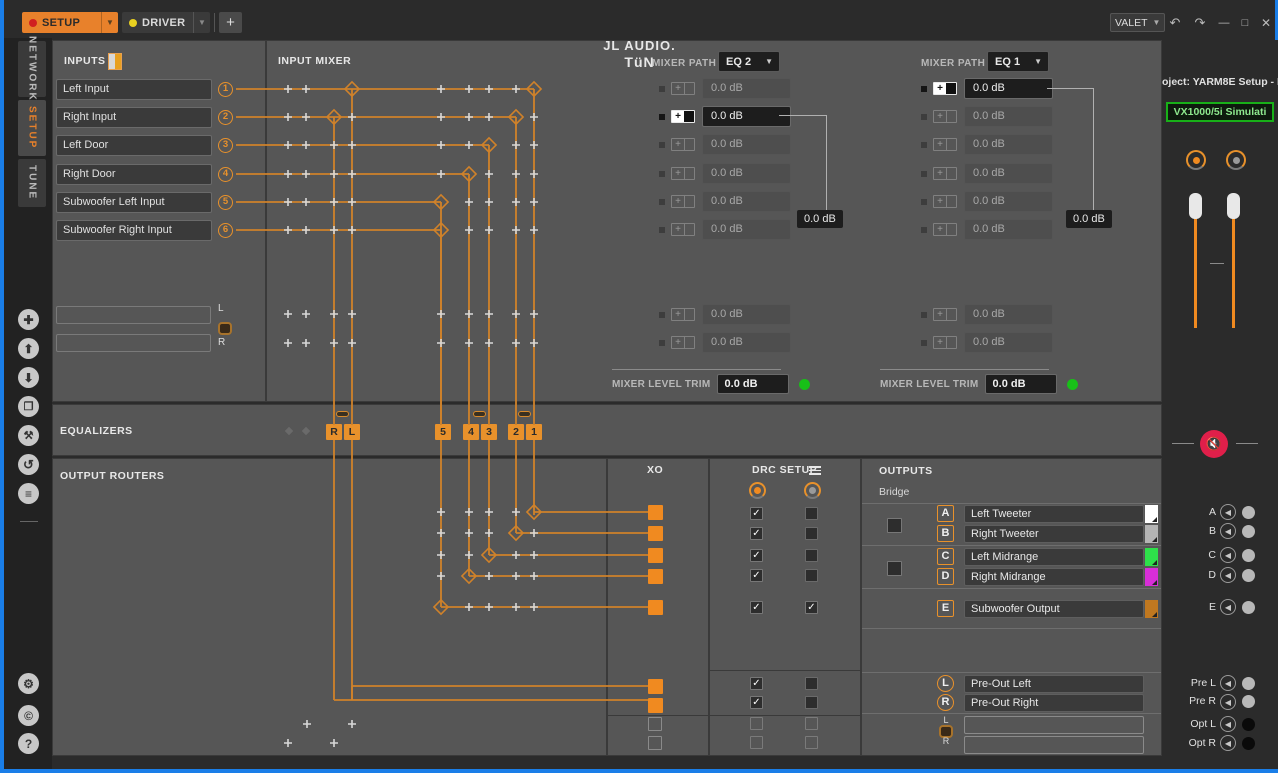  I want to click on output-name-d: Right Midrange, so click(1054, 577).